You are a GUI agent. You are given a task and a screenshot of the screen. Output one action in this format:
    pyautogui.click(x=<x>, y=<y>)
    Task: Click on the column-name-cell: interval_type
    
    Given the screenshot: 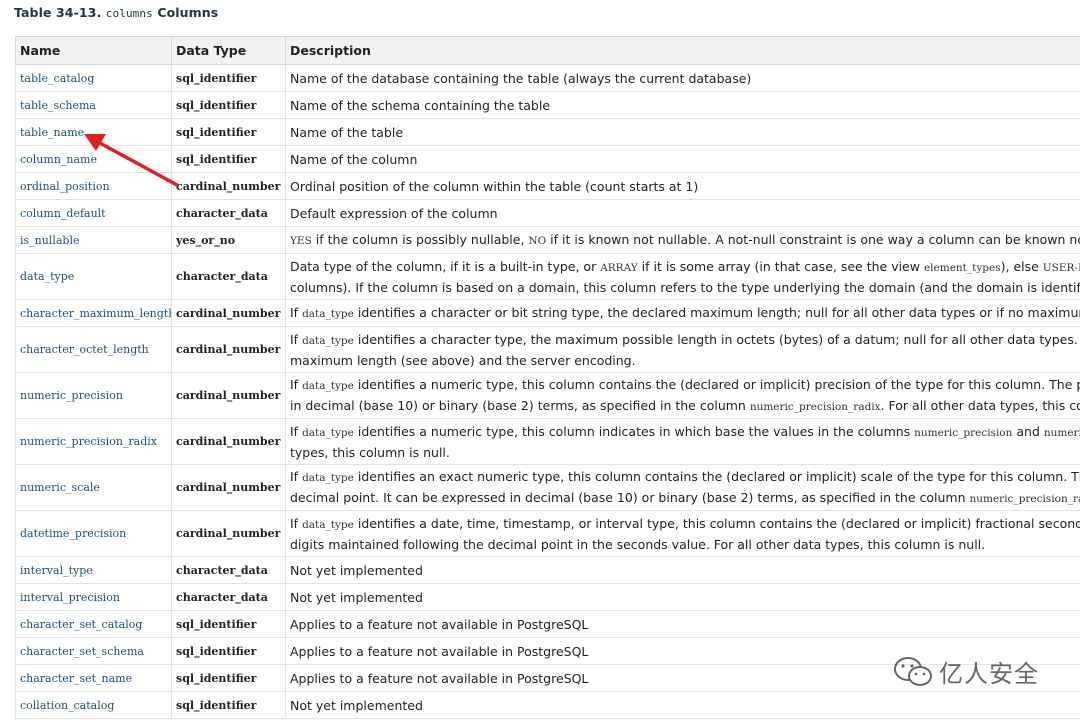 What is the action you would take?
    pyautogui.click(x=93, y=570)
    